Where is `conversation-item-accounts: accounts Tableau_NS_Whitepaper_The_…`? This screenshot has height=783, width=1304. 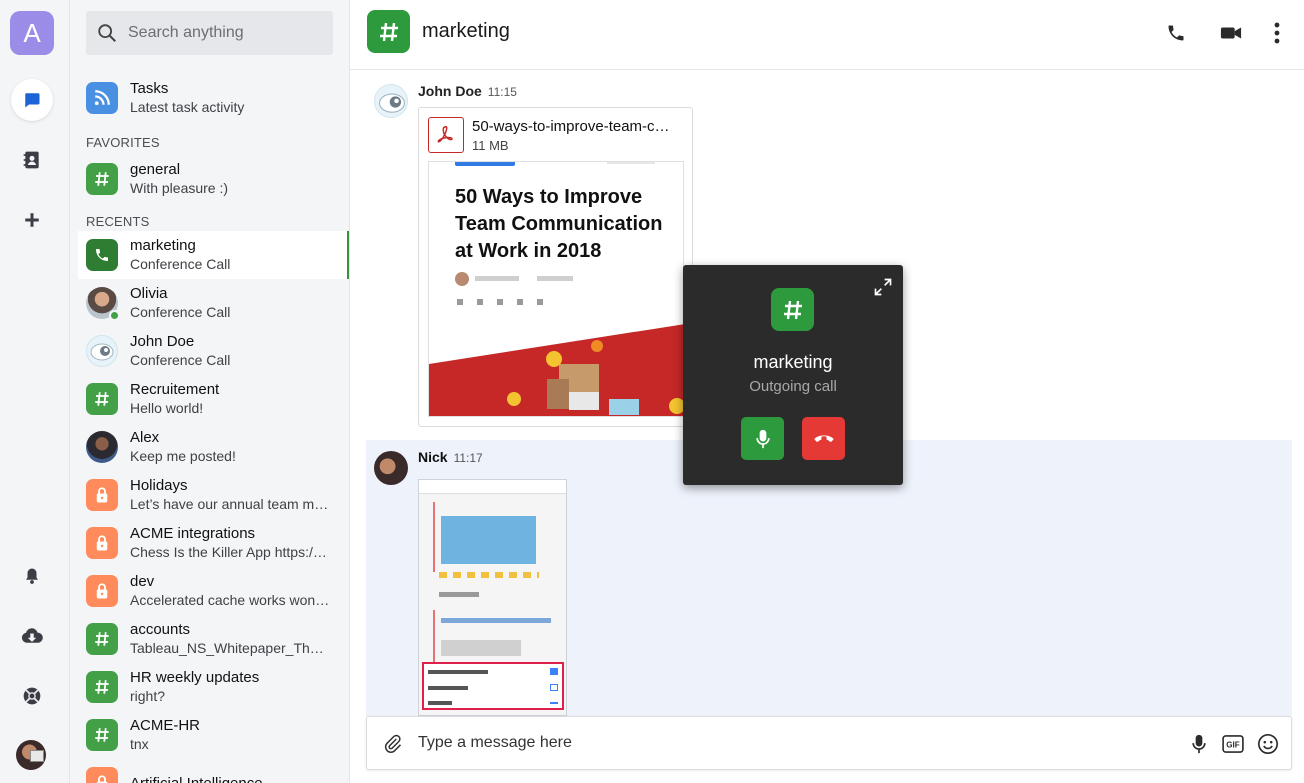
conversation-item-accounts: accounts Tableau_NS_Whitepaper_The_… is located at coordinates (213, 639).